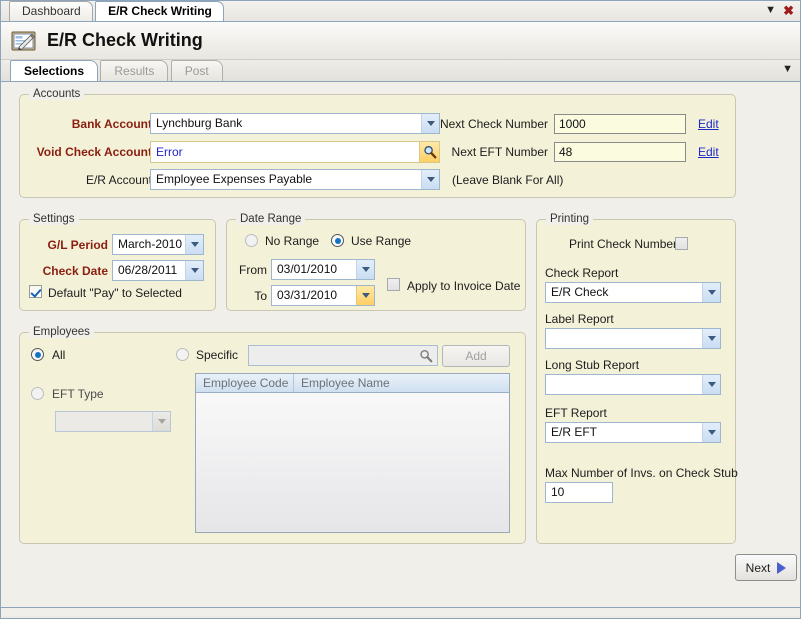 The height and width of the screenshot is (619, 801). What do you see at coordinates (54, 219) in the screenshot?
I see `settings-group-title: Settings` at bounding box center [54, 219].